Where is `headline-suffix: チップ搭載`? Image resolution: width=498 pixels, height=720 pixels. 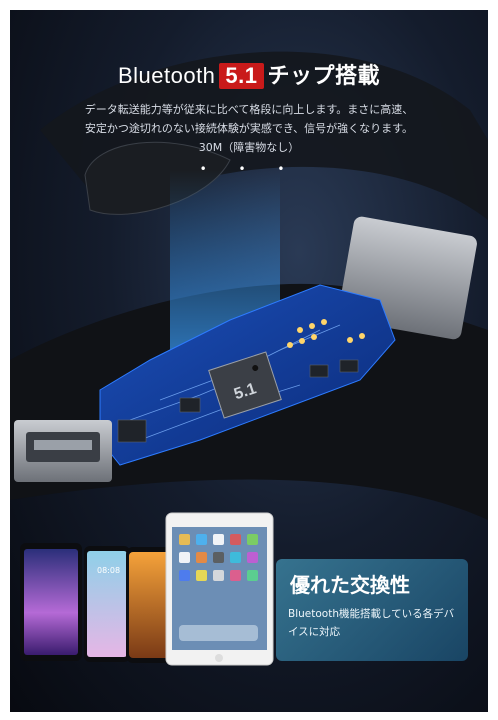
headline-suffix: チップ搭載 is located at coordinates (324, 75).